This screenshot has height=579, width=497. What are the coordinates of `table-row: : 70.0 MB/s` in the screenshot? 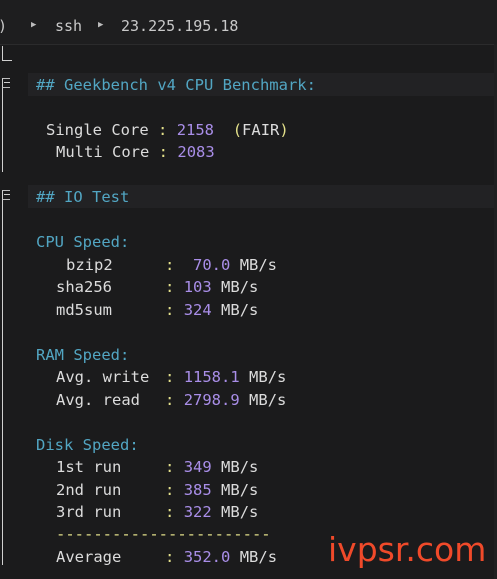 It's located at (221, 265).